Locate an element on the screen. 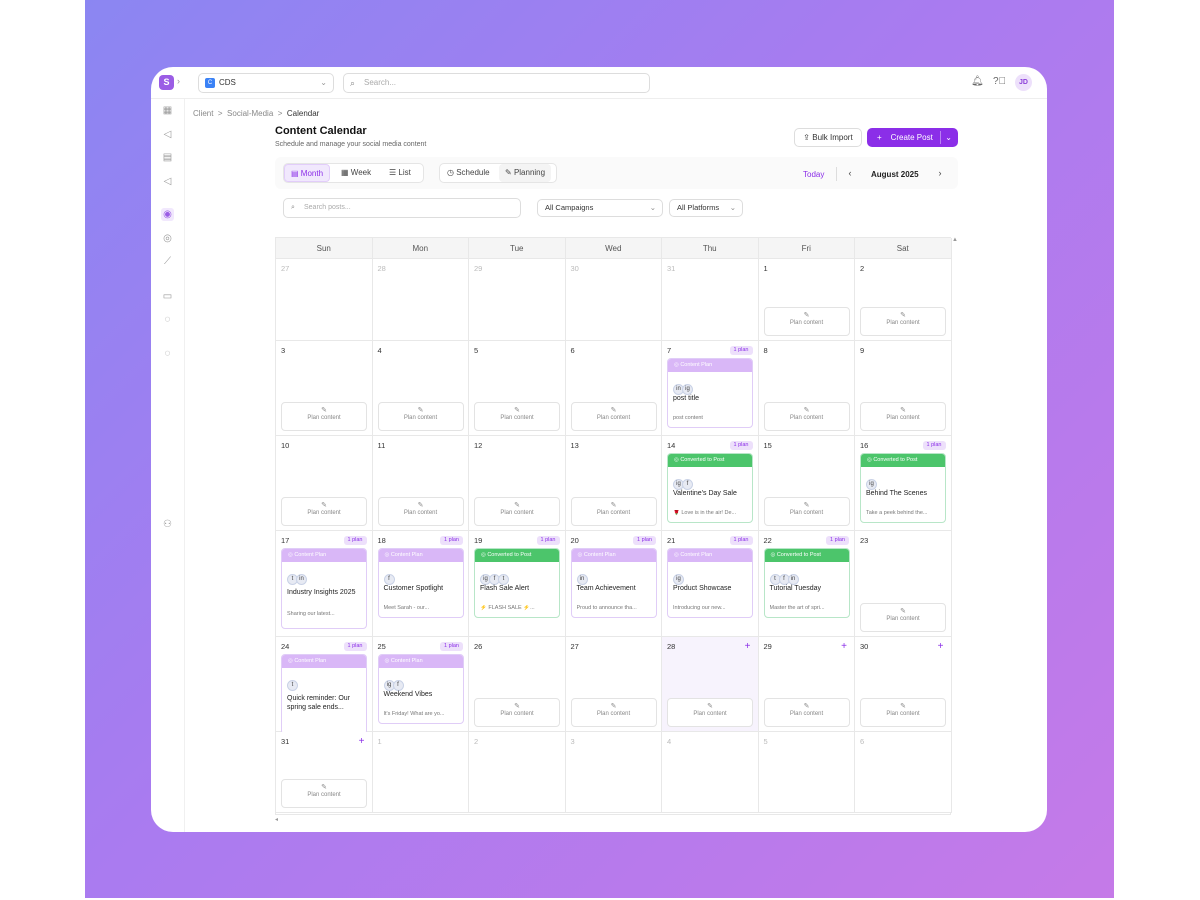  help-icon: ?⃝ is located at coordinates (999, 81).